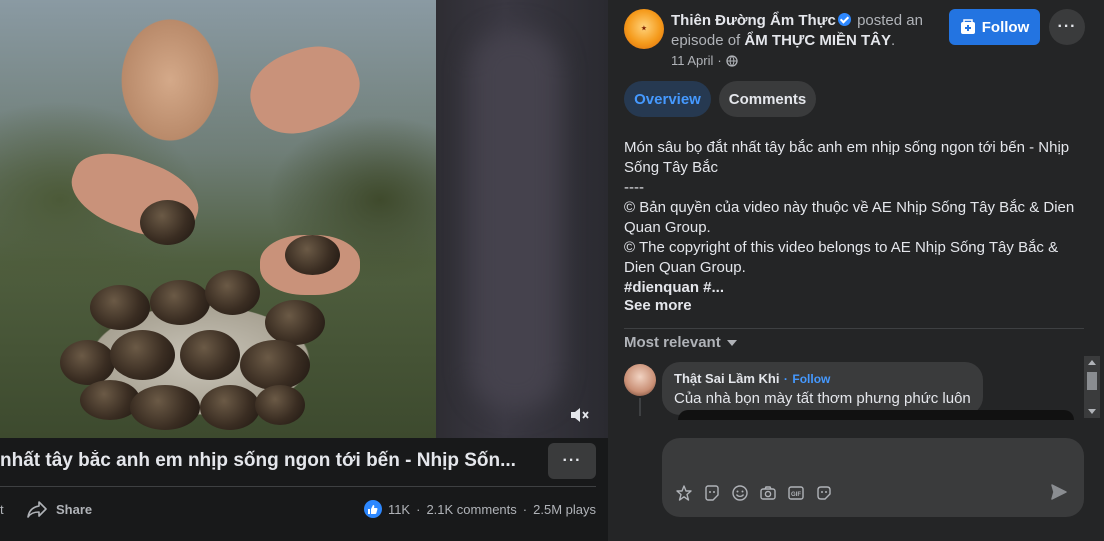  What do you see at coordinates (658, 305) in the screenshot?
I see `see-more-link: See more` at bounding box center [658, 305].